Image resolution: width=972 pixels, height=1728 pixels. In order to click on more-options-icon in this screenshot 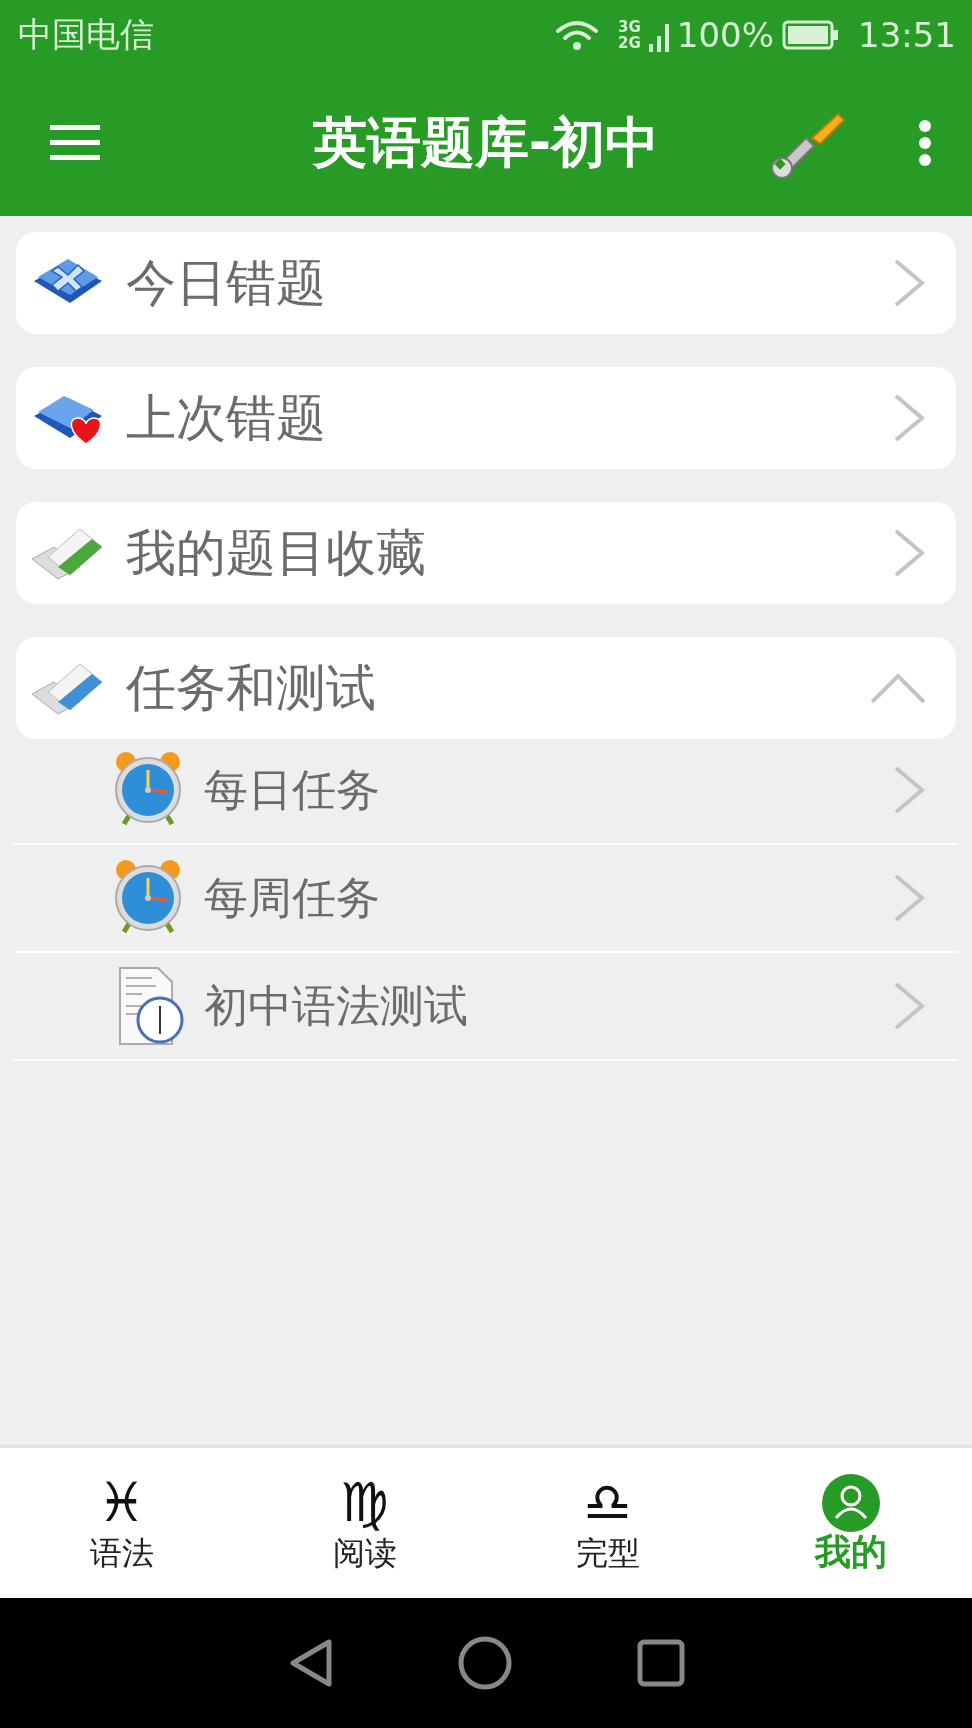, I will do `click(925, 143)`.